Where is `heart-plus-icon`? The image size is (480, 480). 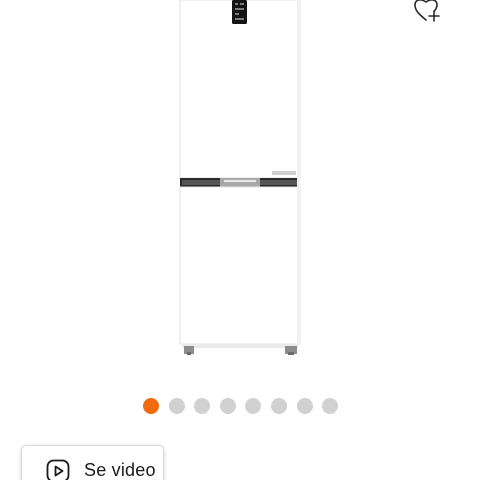
heart-plus-icon is located at coordinates (427, 11).